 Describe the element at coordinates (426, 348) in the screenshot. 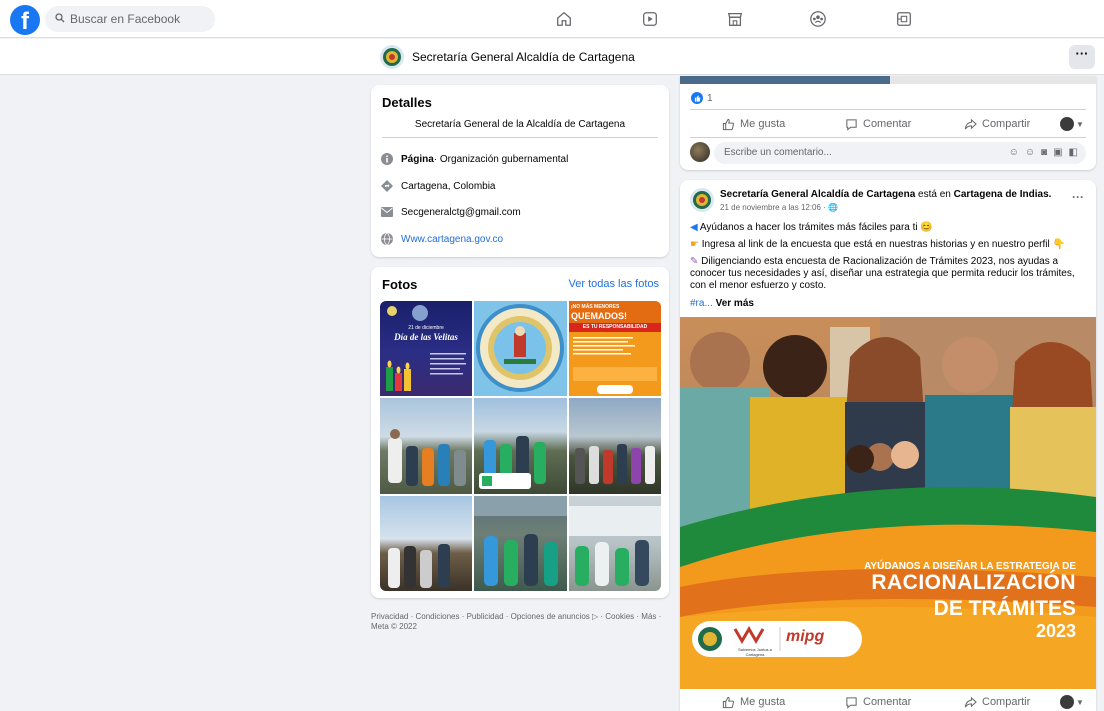

I see `photo-tile-velitas: 21 de diciembre Día de las Velitas` at that location.